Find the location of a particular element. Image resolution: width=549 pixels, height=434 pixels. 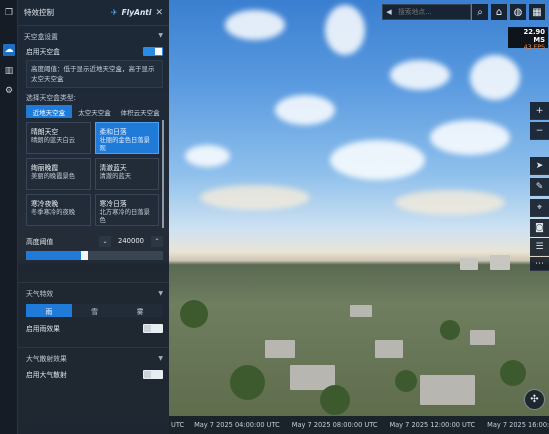

preset-name: 清澈蓝天 is located at coordinates (113, 168).